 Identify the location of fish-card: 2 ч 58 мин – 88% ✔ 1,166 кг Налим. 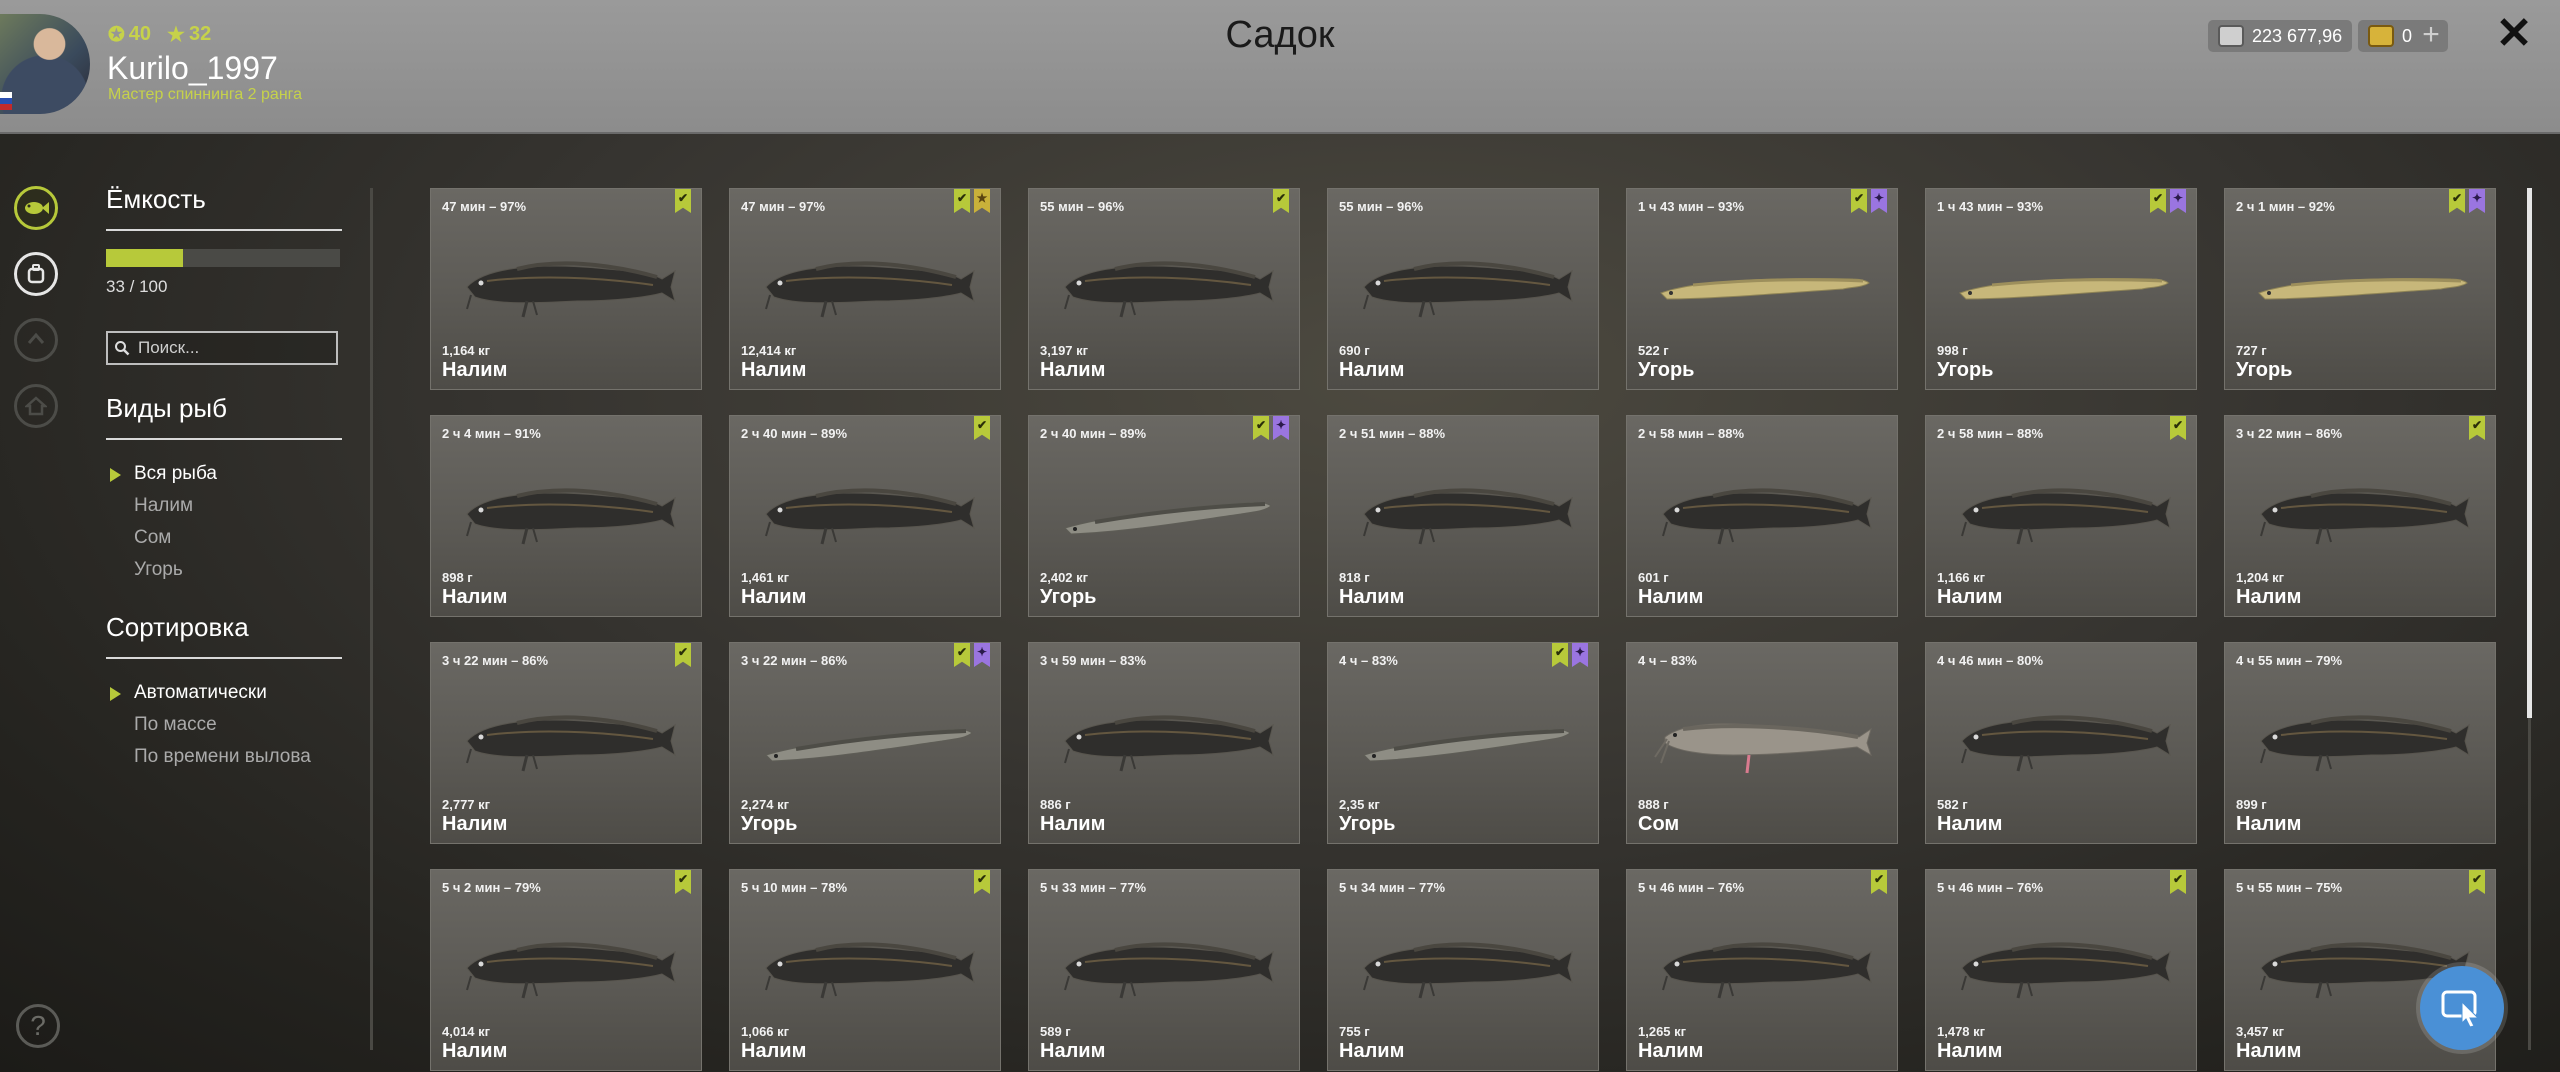
(2061, 516).